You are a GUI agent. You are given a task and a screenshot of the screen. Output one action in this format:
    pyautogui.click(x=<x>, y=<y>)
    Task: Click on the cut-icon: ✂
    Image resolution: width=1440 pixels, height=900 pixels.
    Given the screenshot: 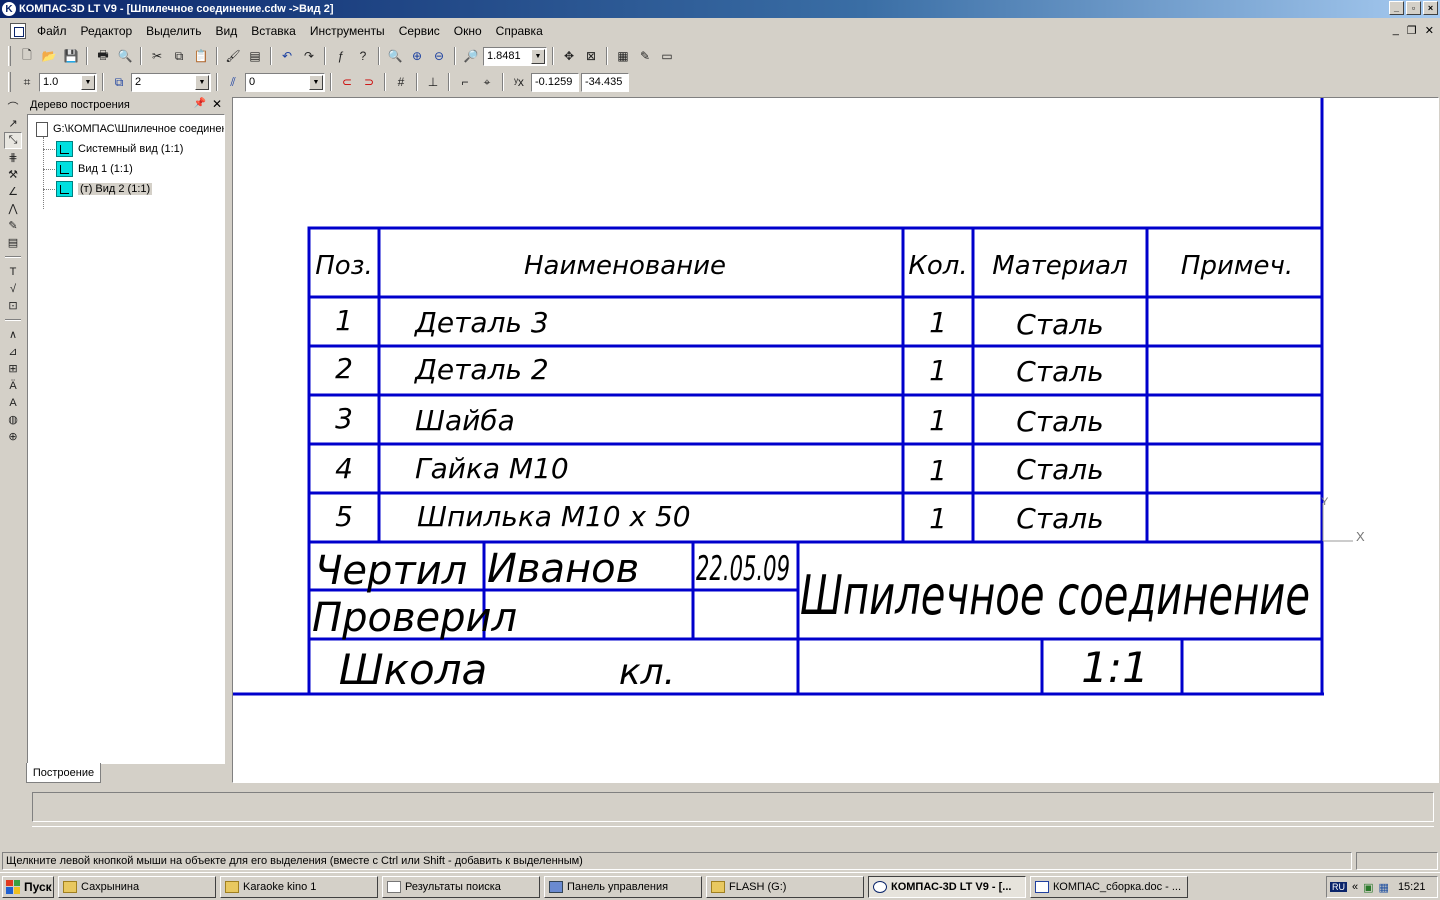 What is the action you would take?
    pyautogui.click(x=157, y=56)
    